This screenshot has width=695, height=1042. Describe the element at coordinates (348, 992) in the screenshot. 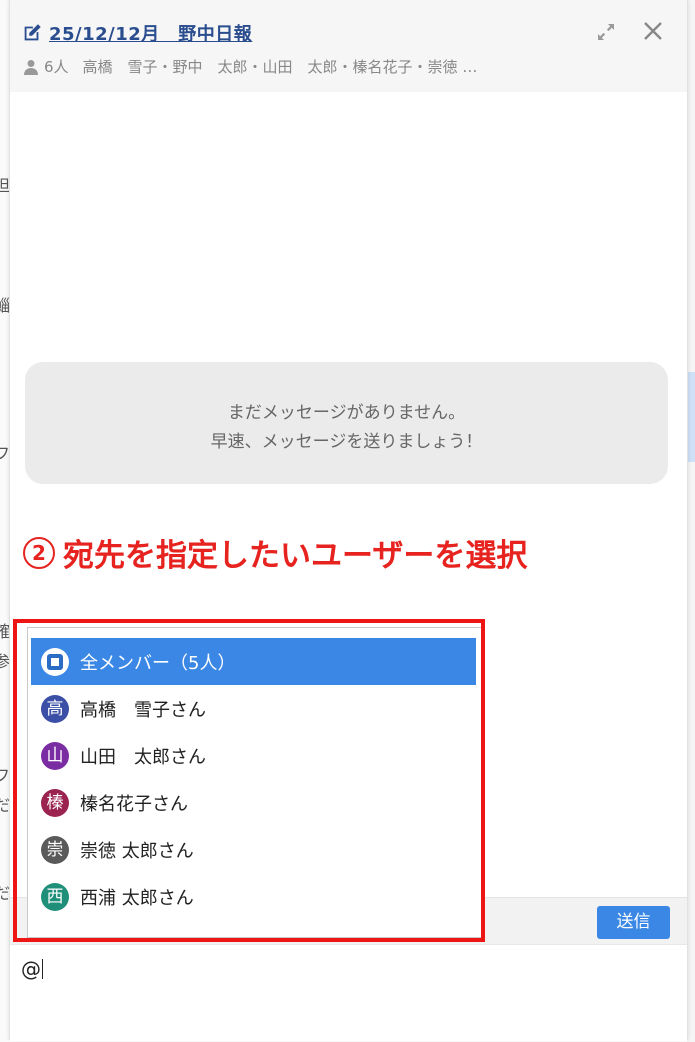

I see `message-input: @` at that location.